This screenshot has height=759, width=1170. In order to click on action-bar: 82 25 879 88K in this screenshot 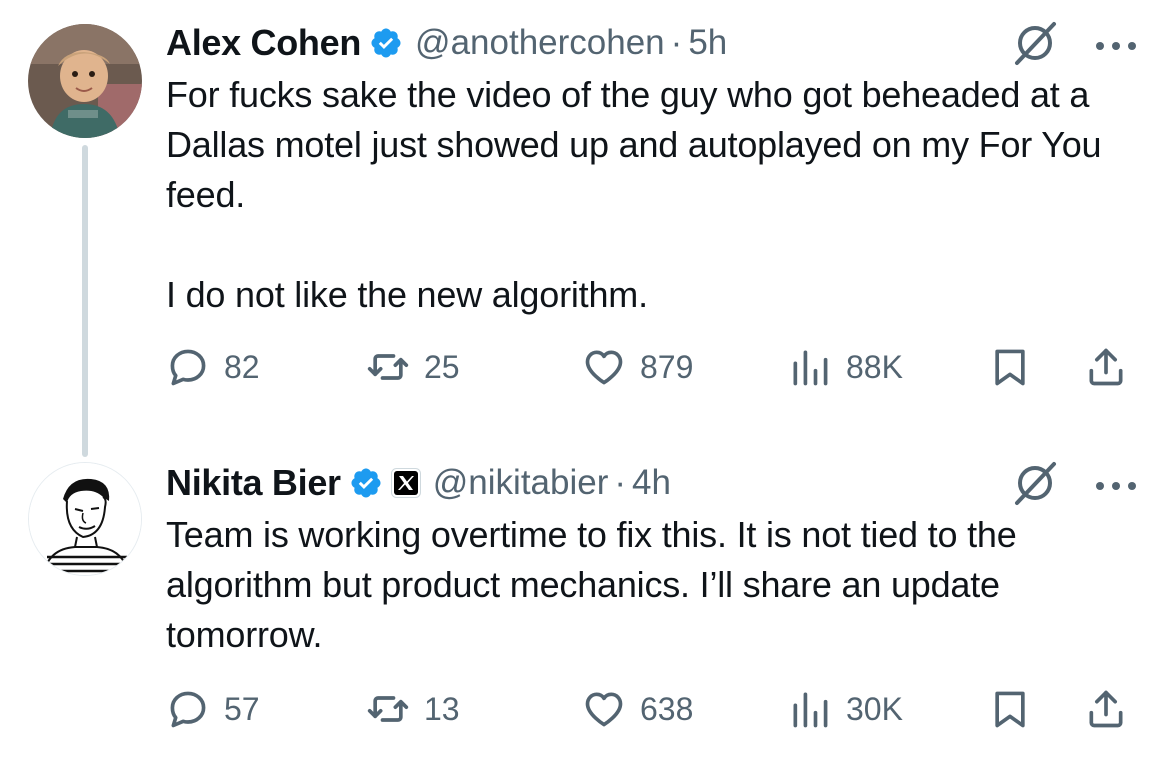, I will do `click(651, 367)`.